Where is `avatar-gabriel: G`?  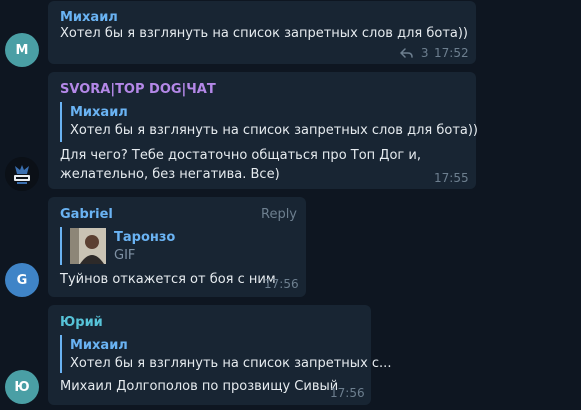 avatar-gabriel: G is located at coordinates (22, 280).